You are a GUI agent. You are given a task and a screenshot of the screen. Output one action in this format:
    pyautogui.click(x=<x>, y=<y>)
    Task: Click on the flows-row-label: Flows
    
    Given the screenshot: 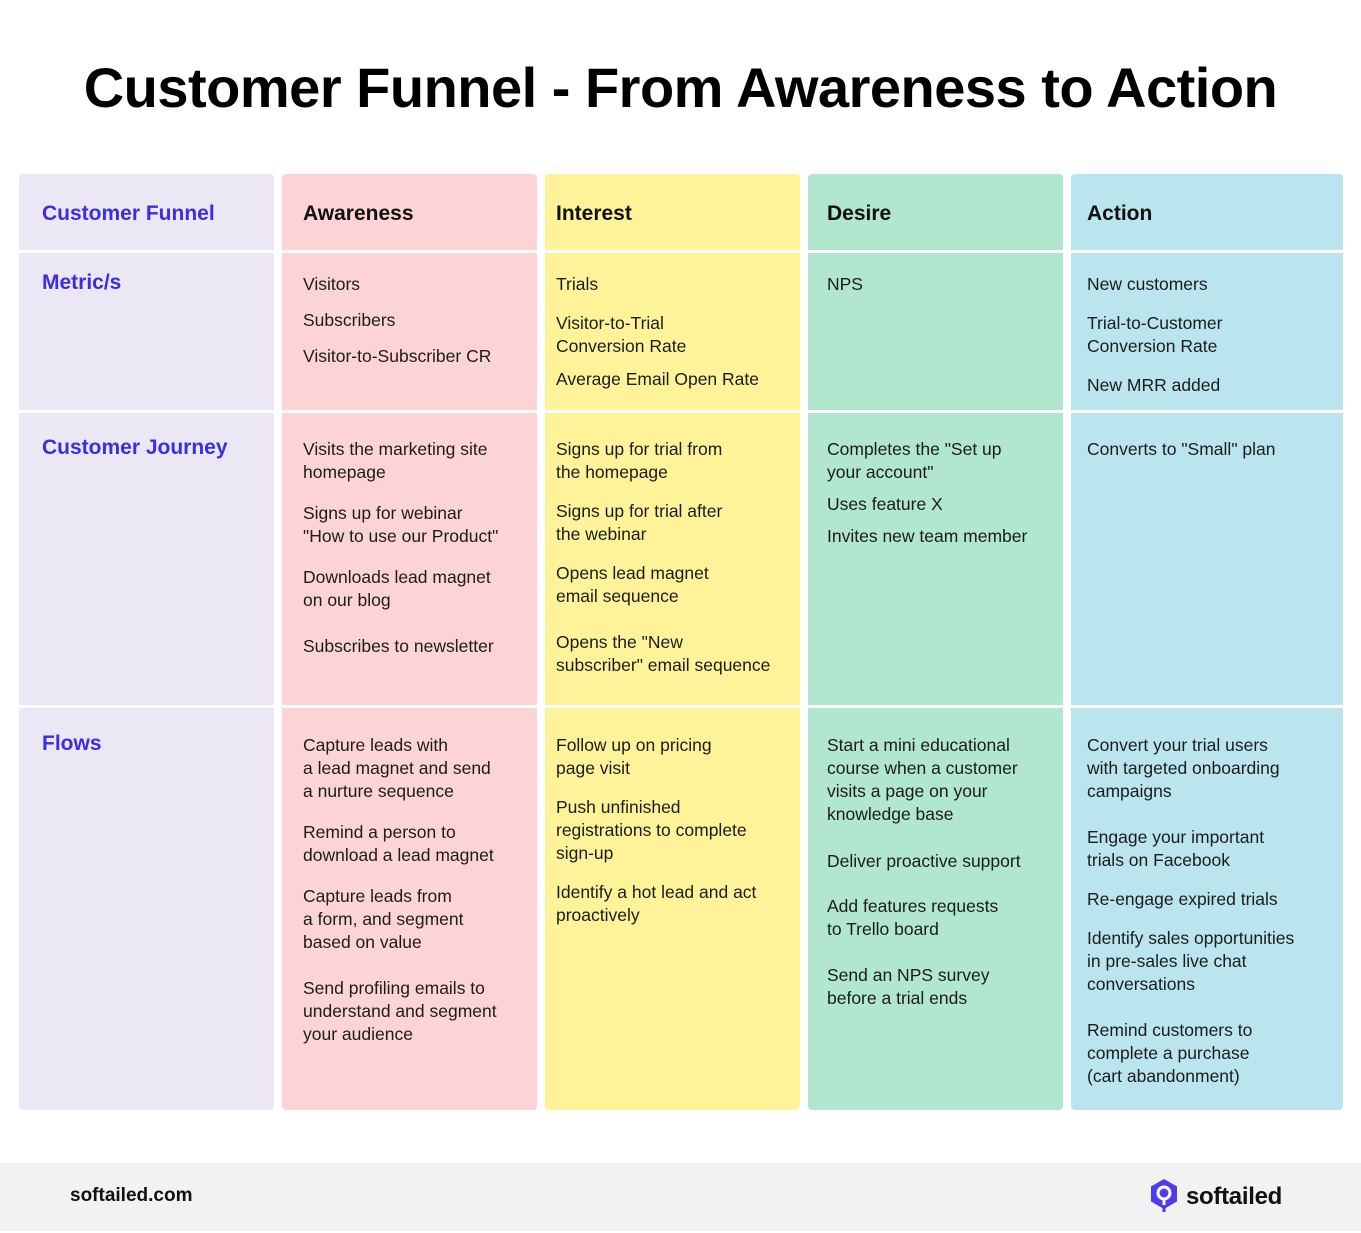 What is the action you would take?
    pyautogui.click(x=72, y=743)
    